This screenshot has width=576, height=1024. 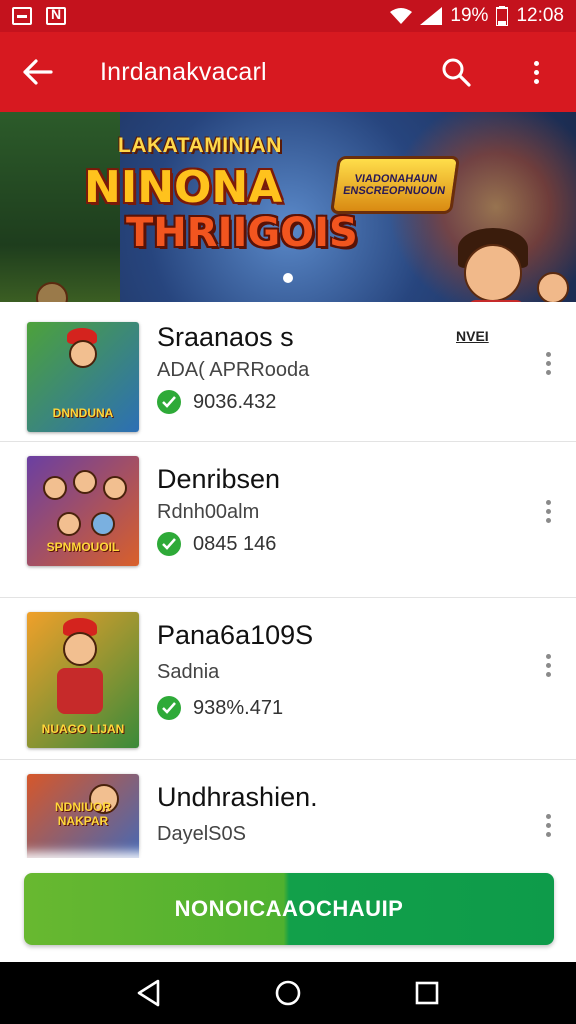 What do you see at coordinates (183, 187) in the screenshot?
I see `banner-title-line1: NINONA` at bounding box center [183, 187].